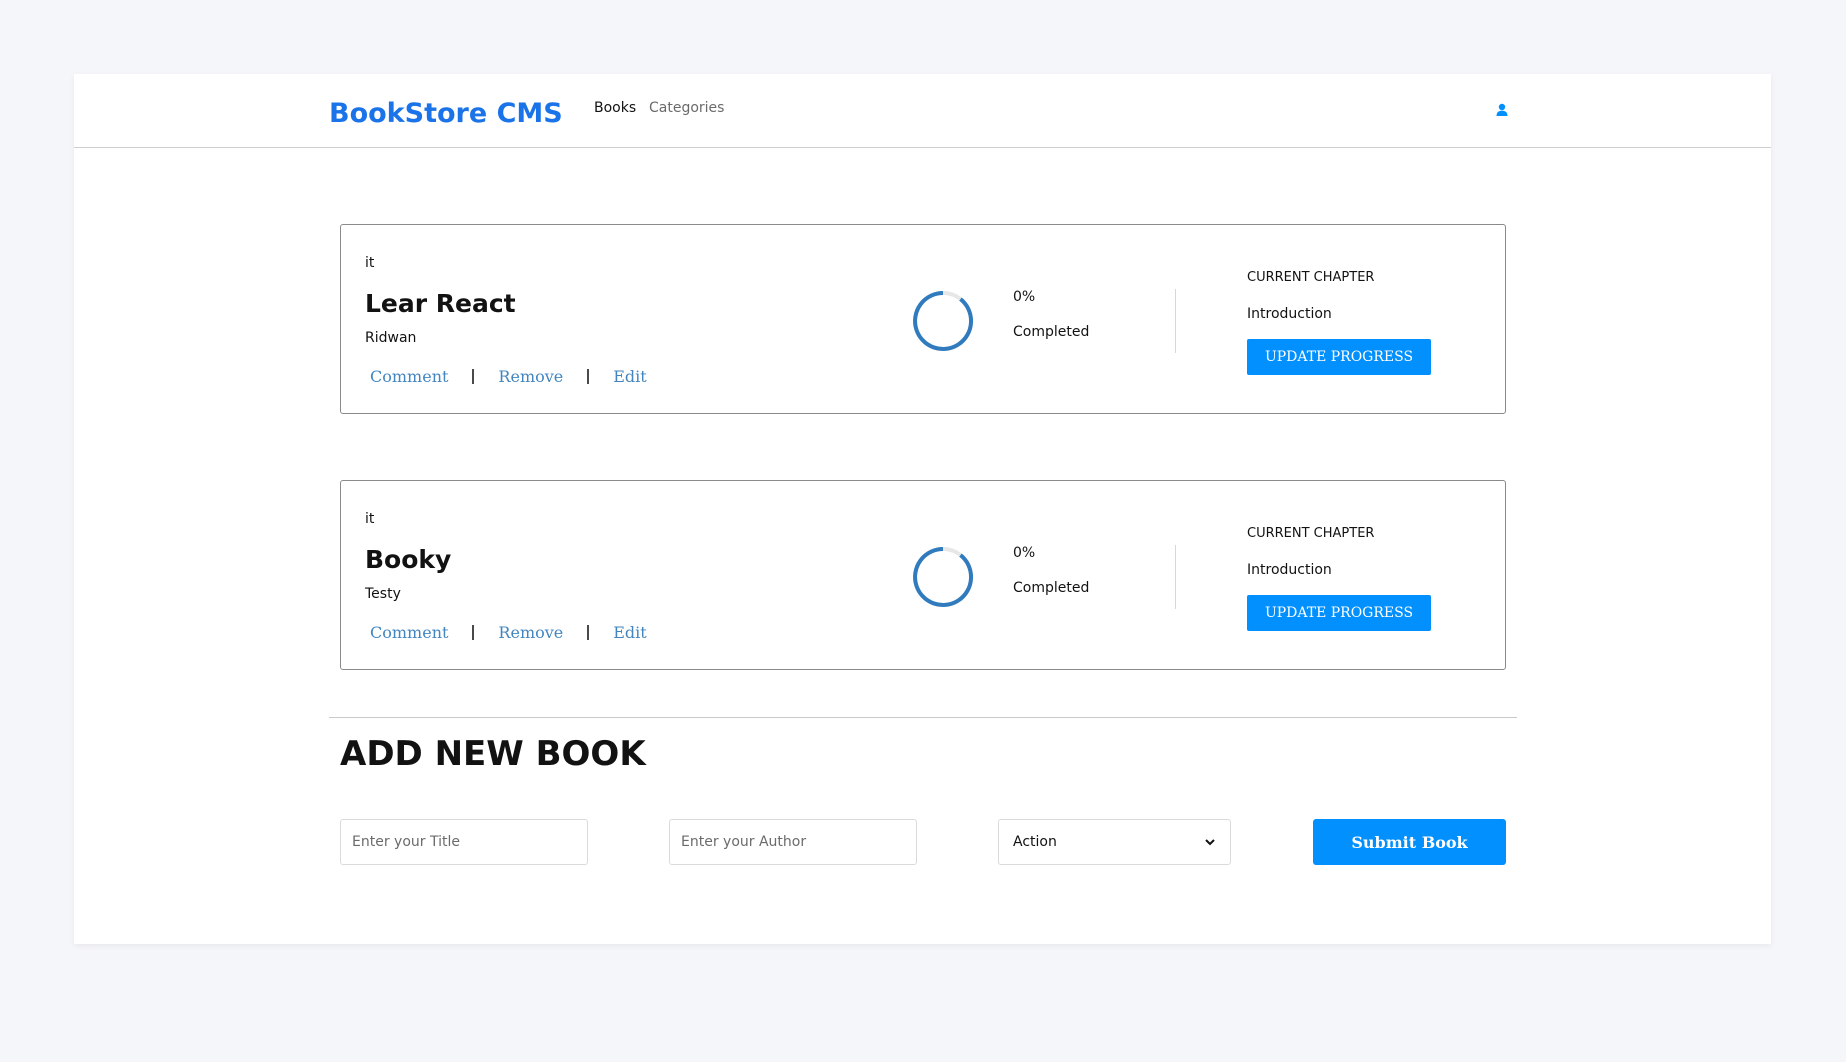  Describe the element at coordinates (1035, 842) in the screenshot. I see `category-select-value: Action` at that location.